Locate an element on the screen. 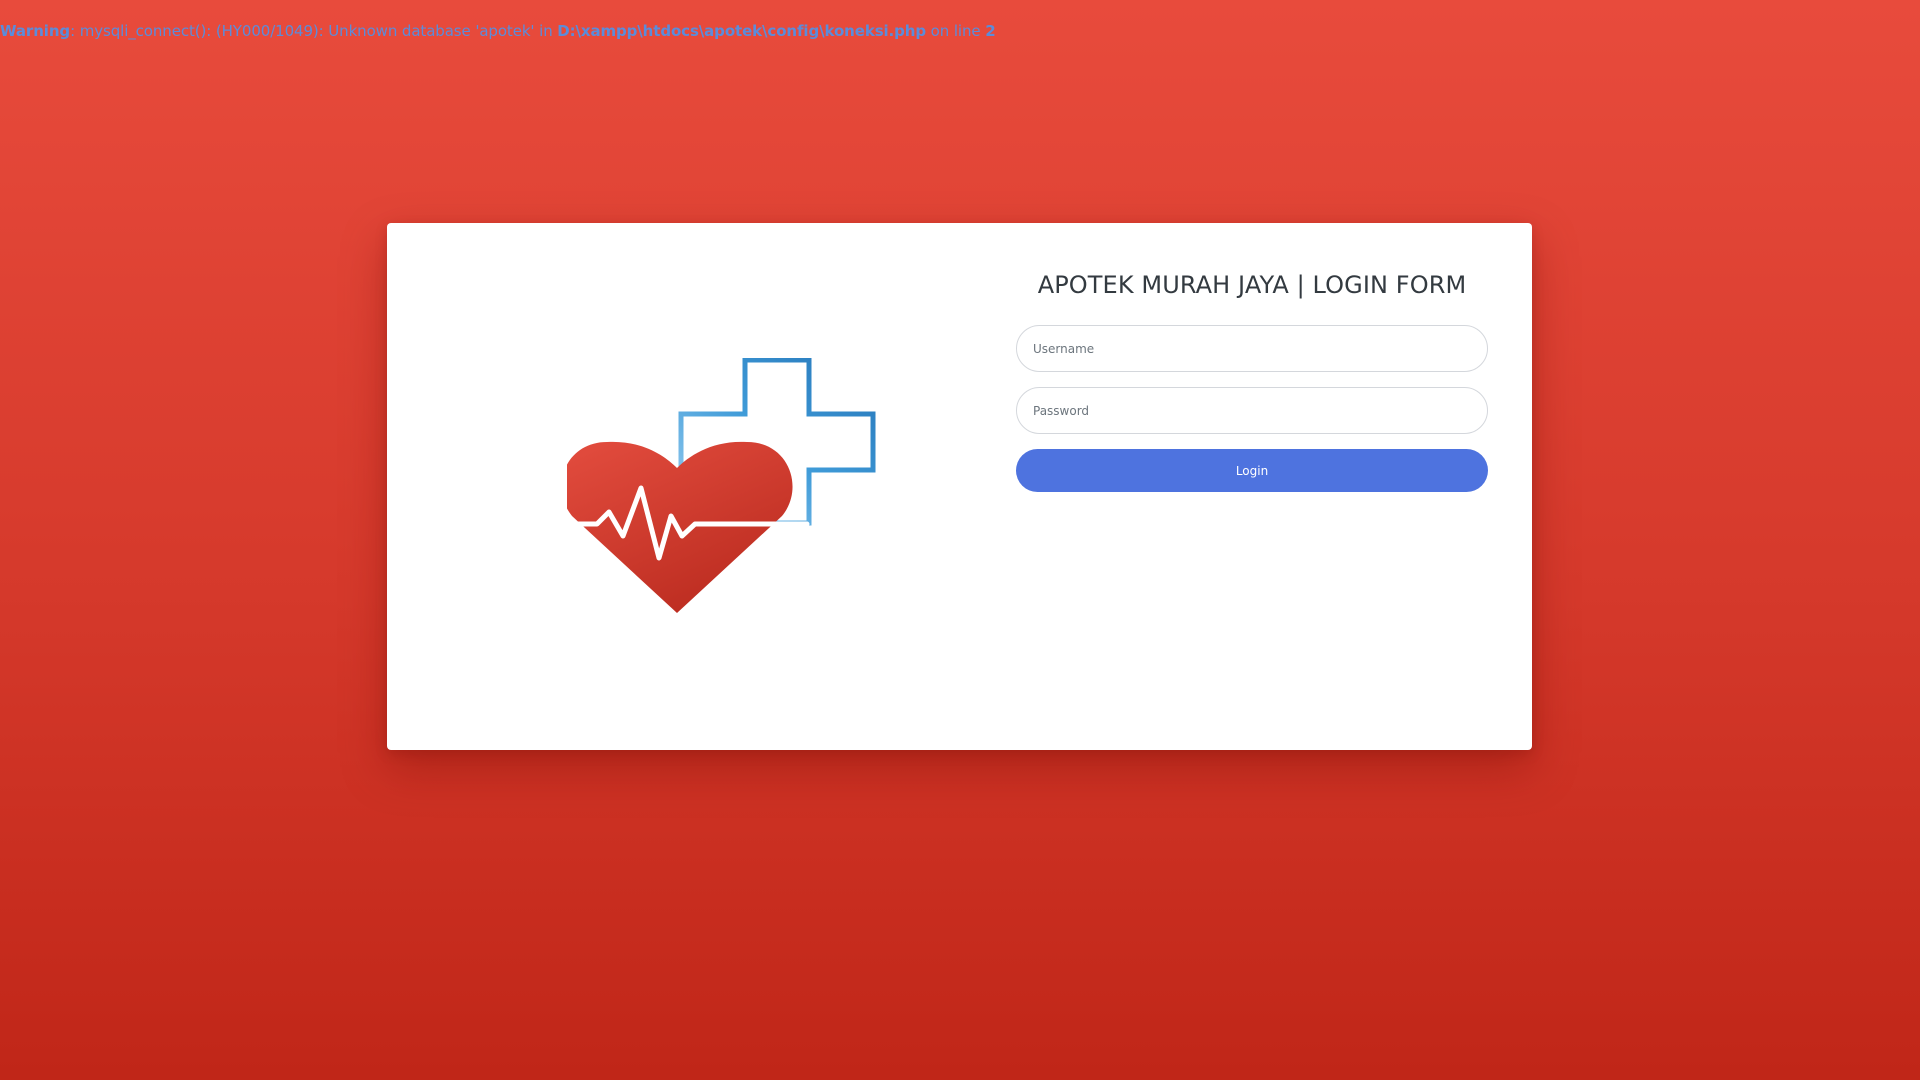 This screenshot has width=1920, height=1080. login-button: Login is located at coordinates (1252, 470).